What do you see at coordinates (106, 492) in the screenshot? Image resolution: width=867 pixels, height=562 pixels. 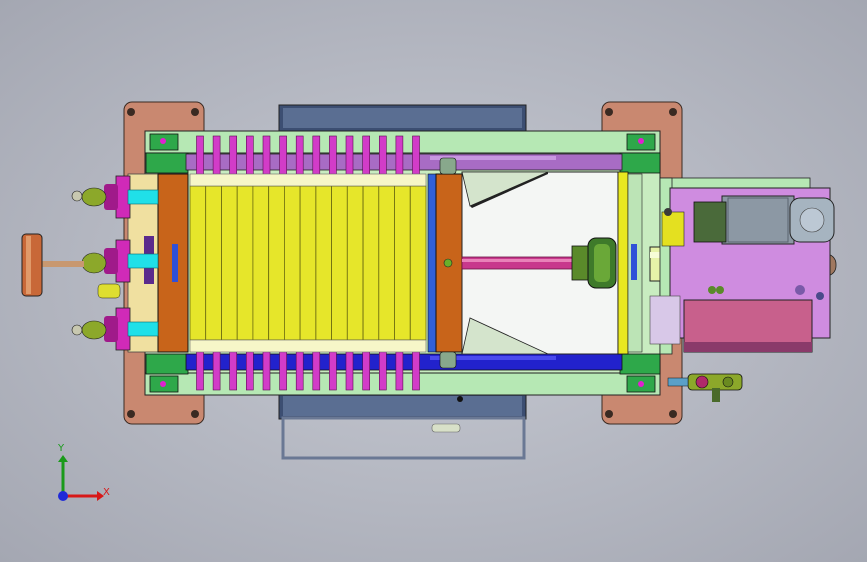 I see `triad-x-label: X` at bounding box center [106, 492].